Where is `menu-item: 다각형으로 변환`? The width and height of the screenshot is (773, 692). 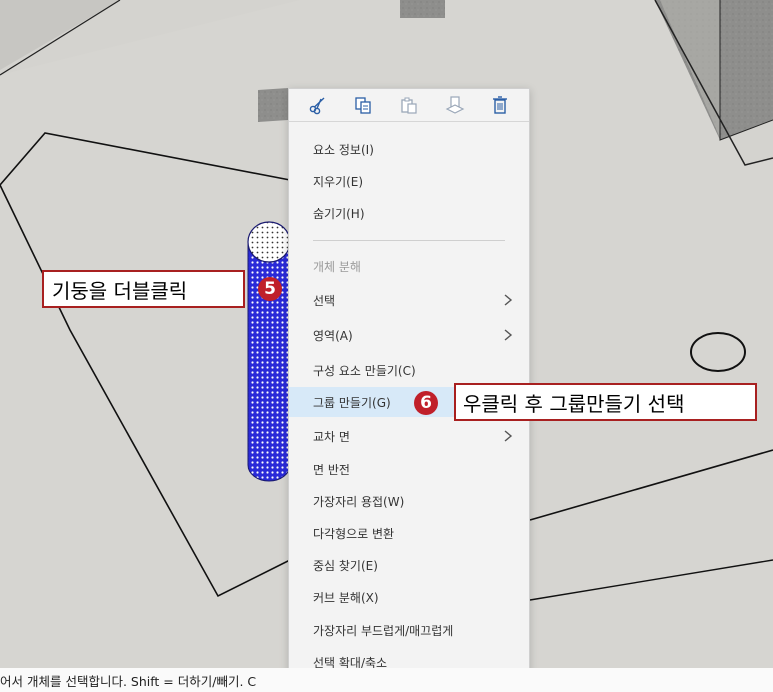
menu-item: 다각형으로 변환 is located at coordinates (409, 533).